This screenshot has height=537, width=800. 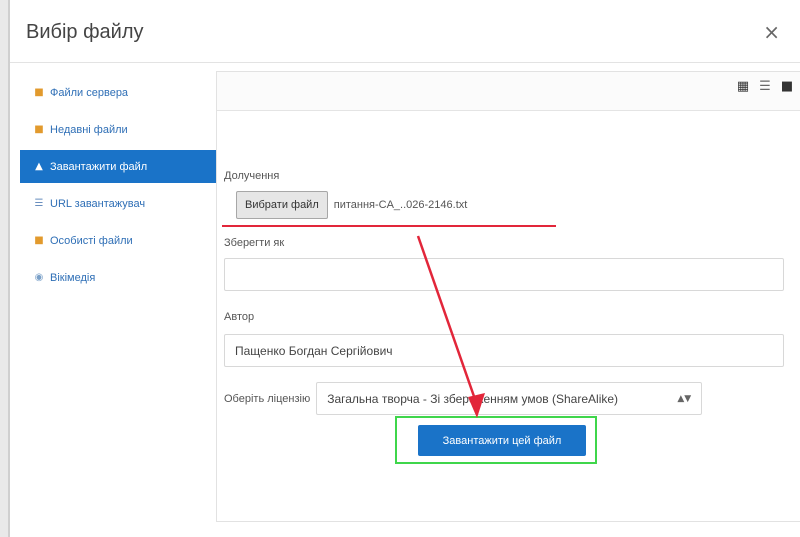 I want to click on sidebar-item-label: Файли сервера, so click(x=89, y=92).